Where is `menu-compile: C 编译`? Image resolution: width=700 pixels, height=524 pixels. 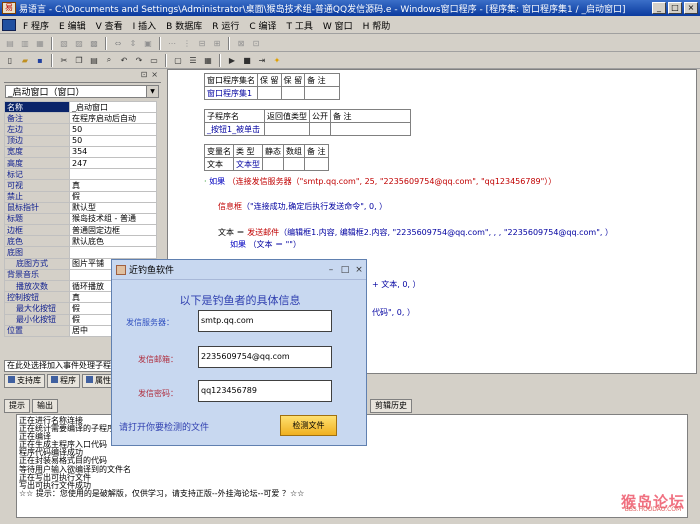
menu-compile: C 编译 is located at coordinates (262, 25).